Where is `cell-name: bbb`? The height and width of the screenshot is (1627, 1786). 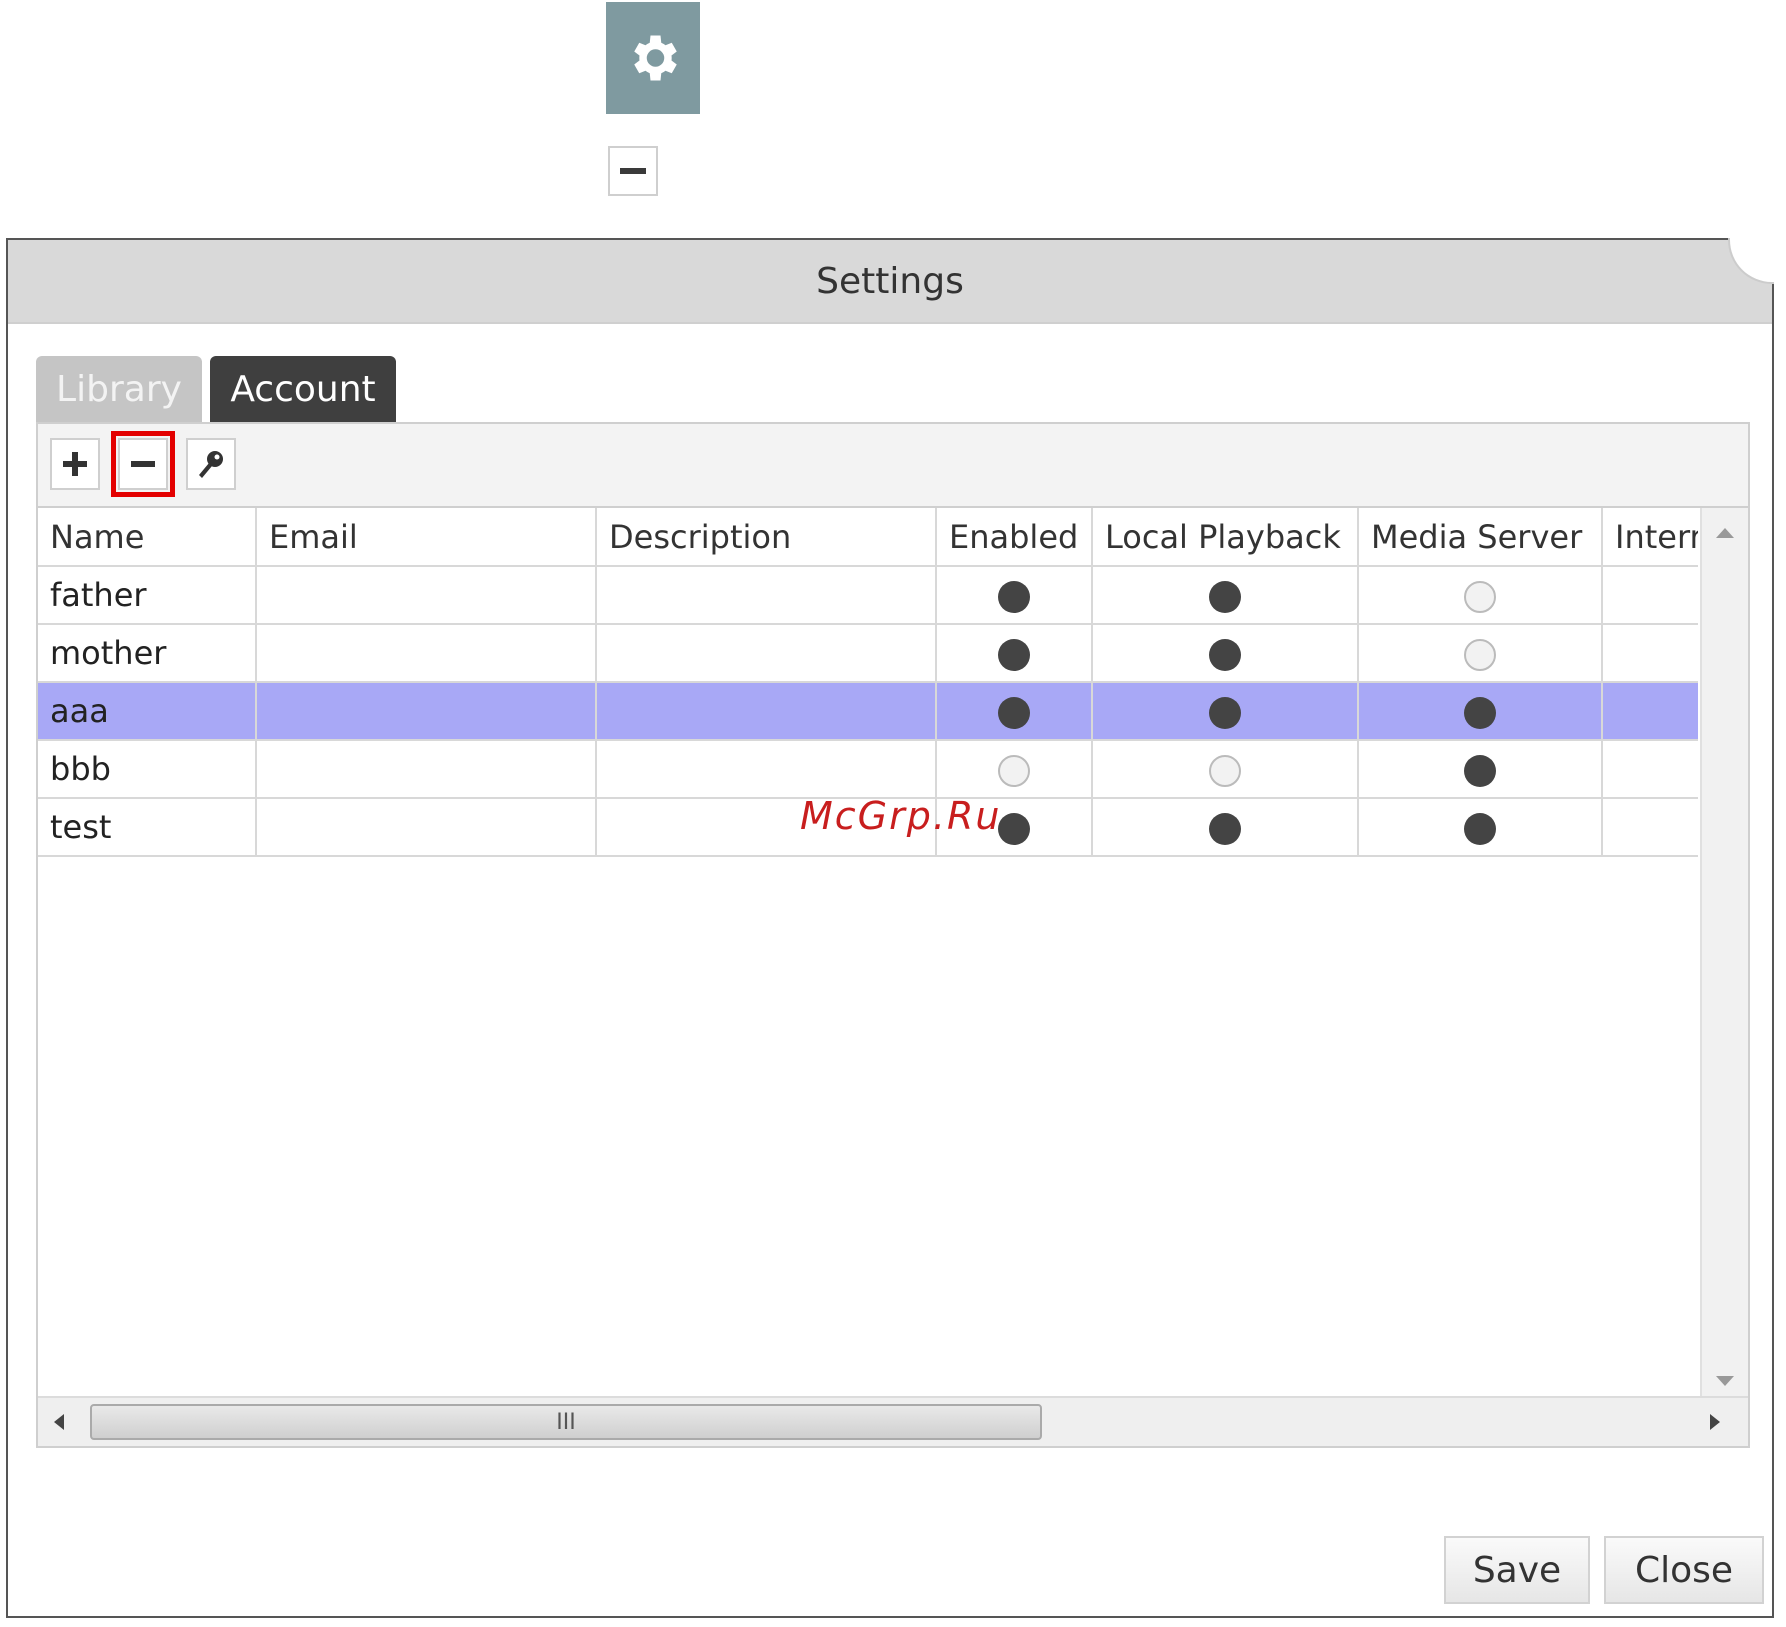
cell-name: bbb is located at coordinates (147, 769).